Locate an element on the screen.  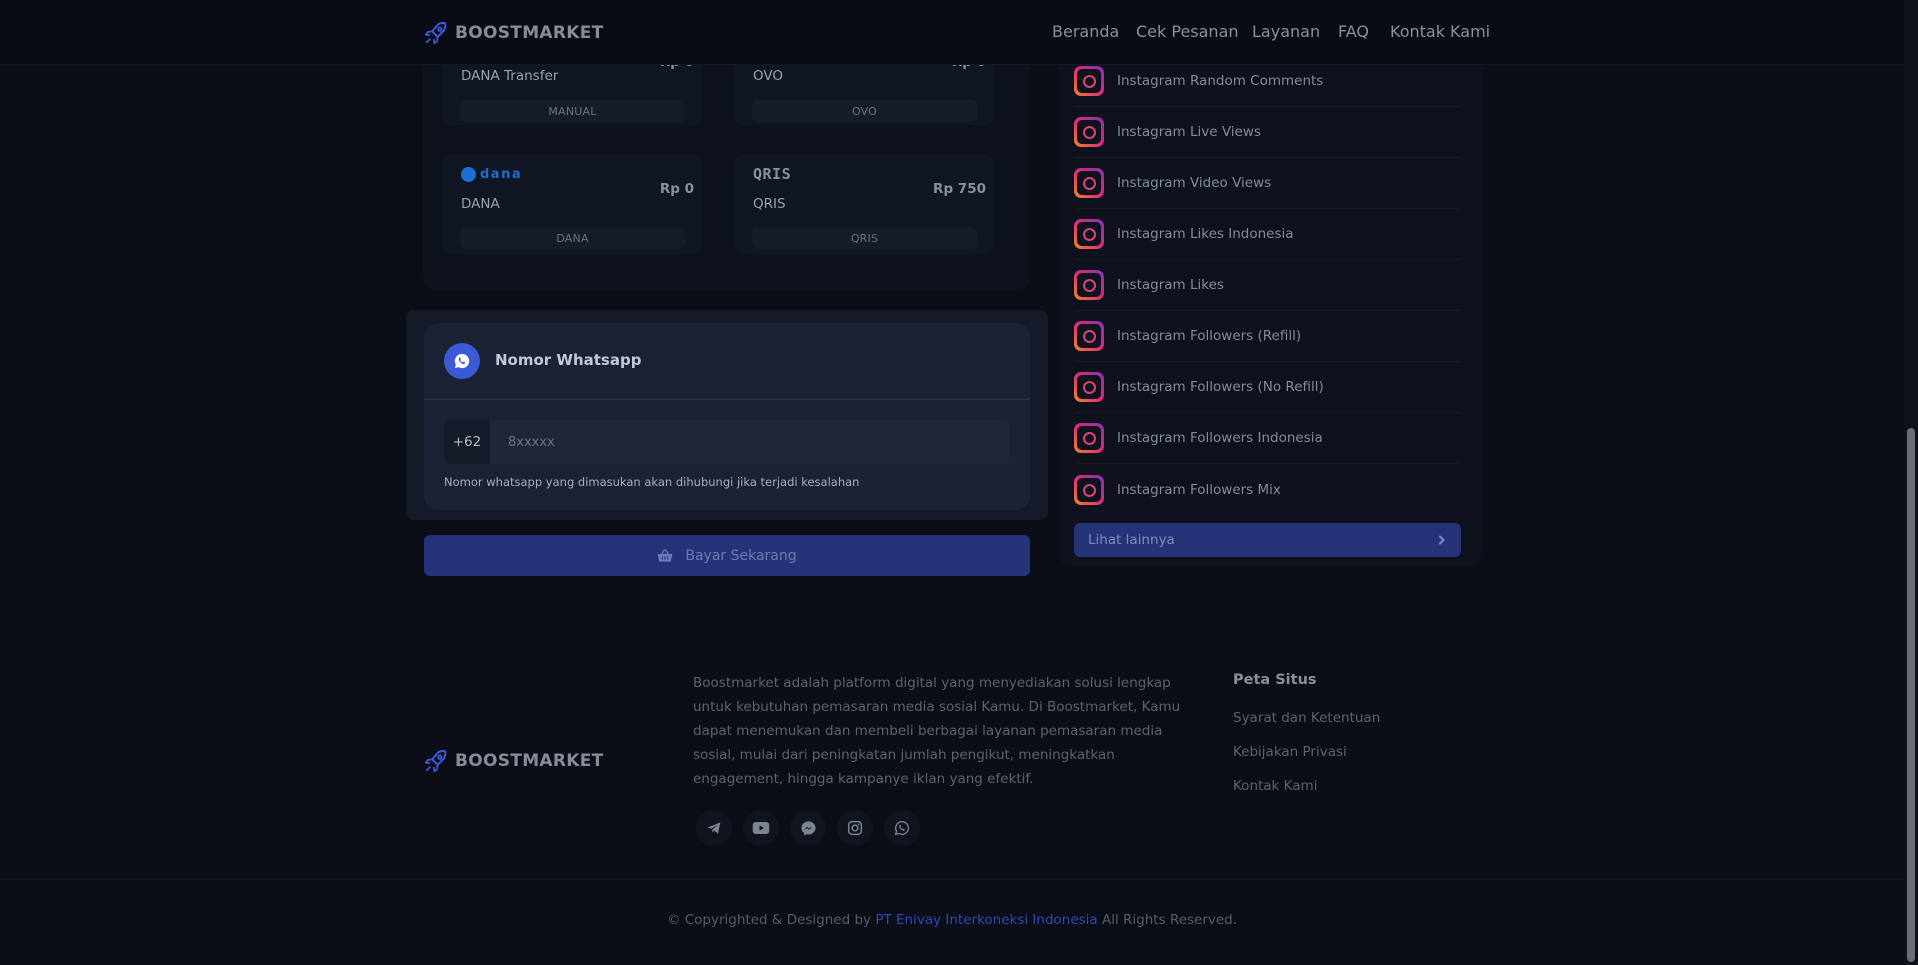
payment-name: DANA Transfer is located at coordinates (510, 76).